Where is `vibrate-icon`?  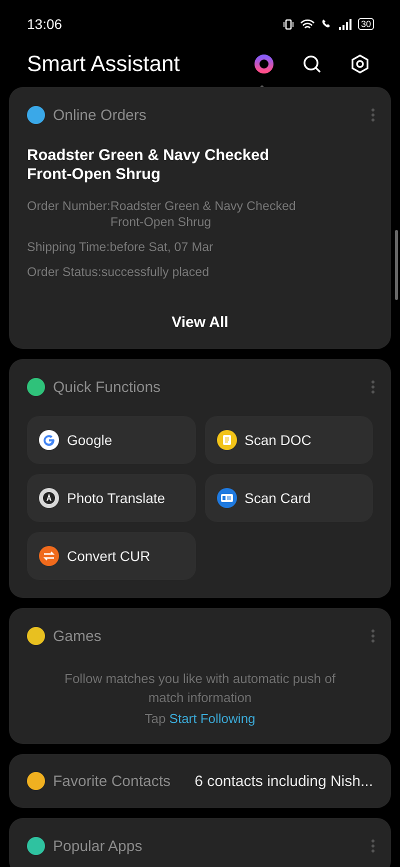 vibrate-icon is located at coordinates (288, 24).